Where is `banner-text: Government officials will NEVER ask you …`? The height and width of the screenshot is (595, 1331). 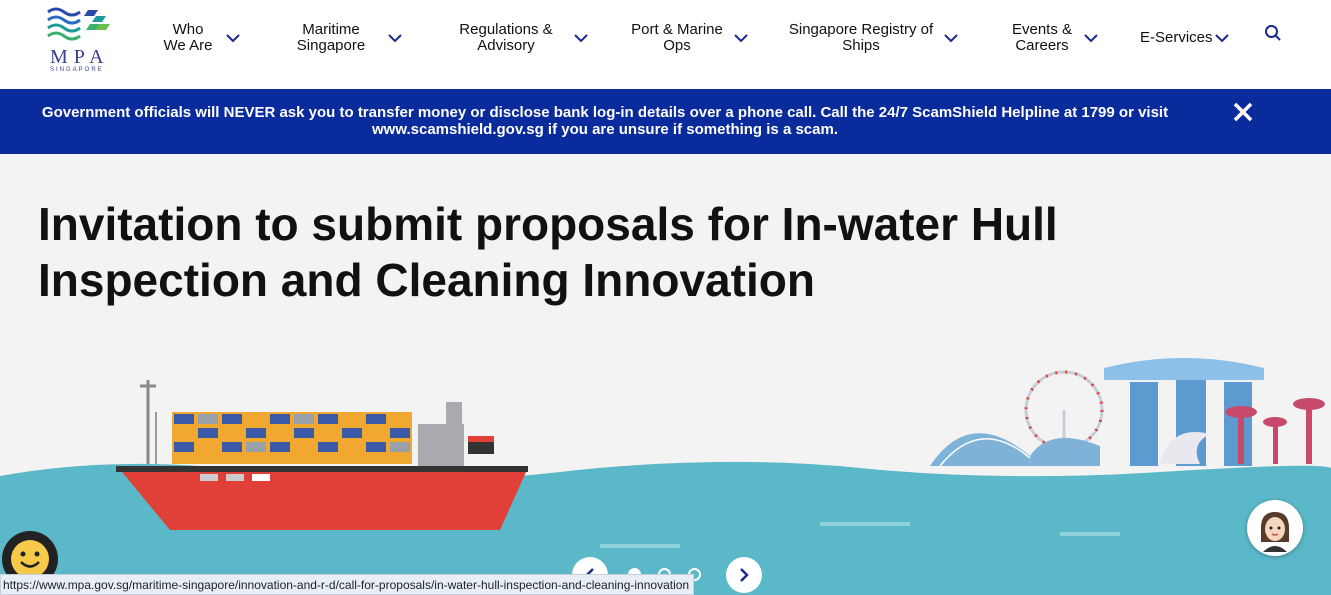
banner-text: Government officials will NEVER ask you … is located at coordinates (605, 121).